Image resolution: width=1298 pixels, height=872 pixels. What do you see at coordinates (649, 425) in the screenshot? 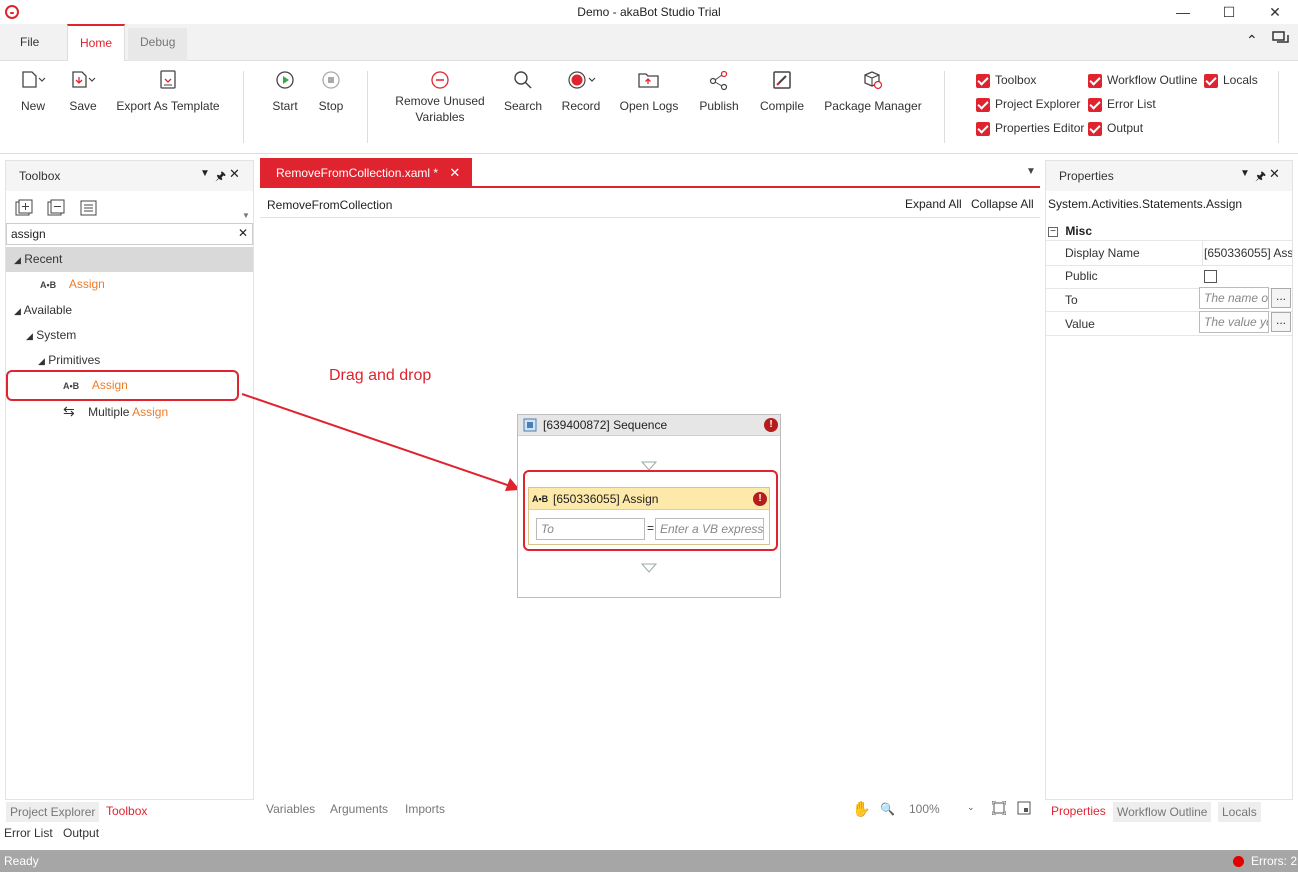
I see `sequence-header: [639400872] Sequence !` at bounding box center [649, 425].